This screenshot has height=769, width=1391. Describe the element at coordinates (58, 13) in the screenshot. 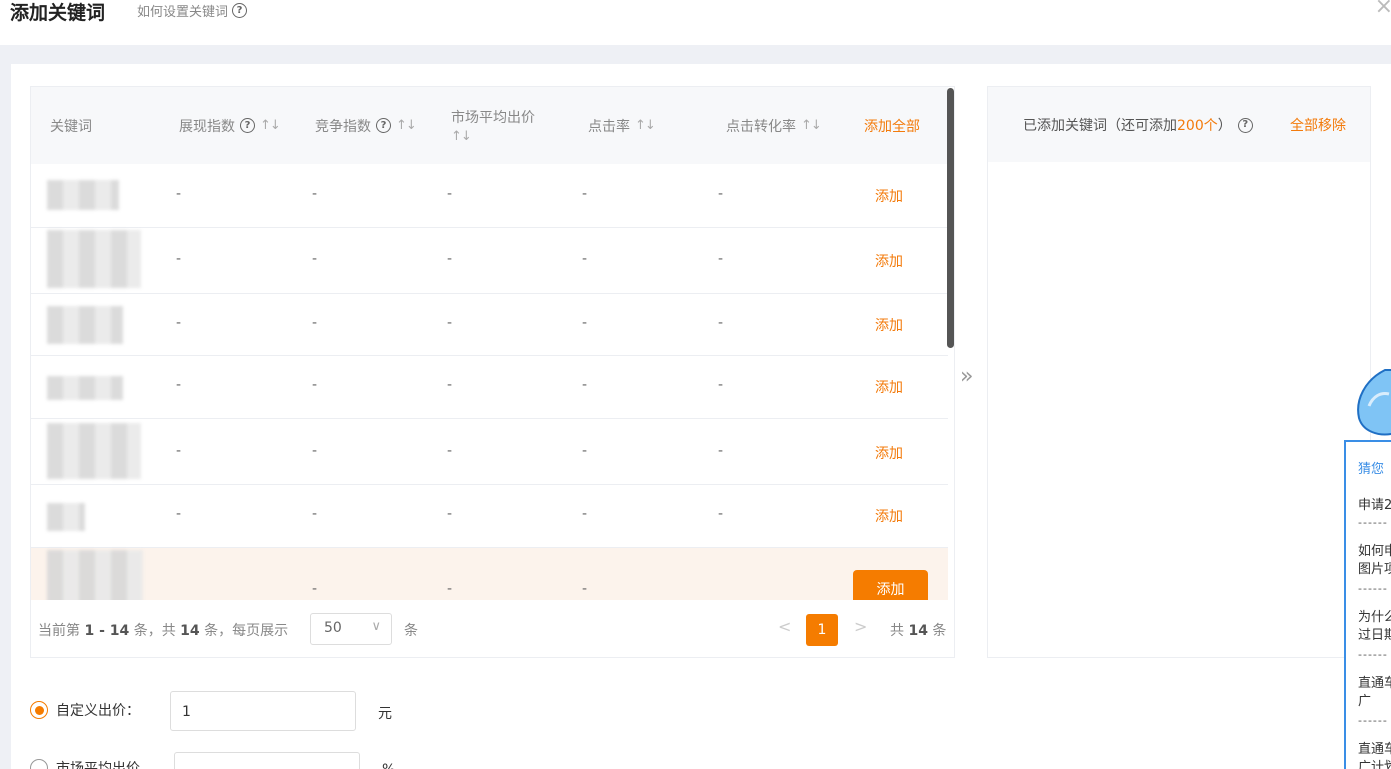

I see `dialog-title: 添加关键词` at that location.